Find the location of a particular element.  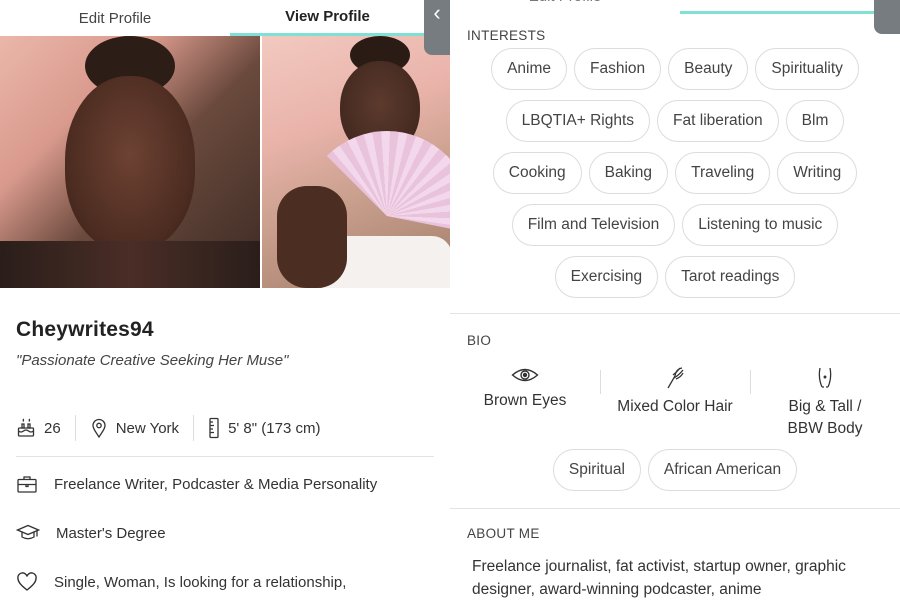

profile-stats: 26 New York 5' 8" (173 cm) is located at coordinates (168, 428).